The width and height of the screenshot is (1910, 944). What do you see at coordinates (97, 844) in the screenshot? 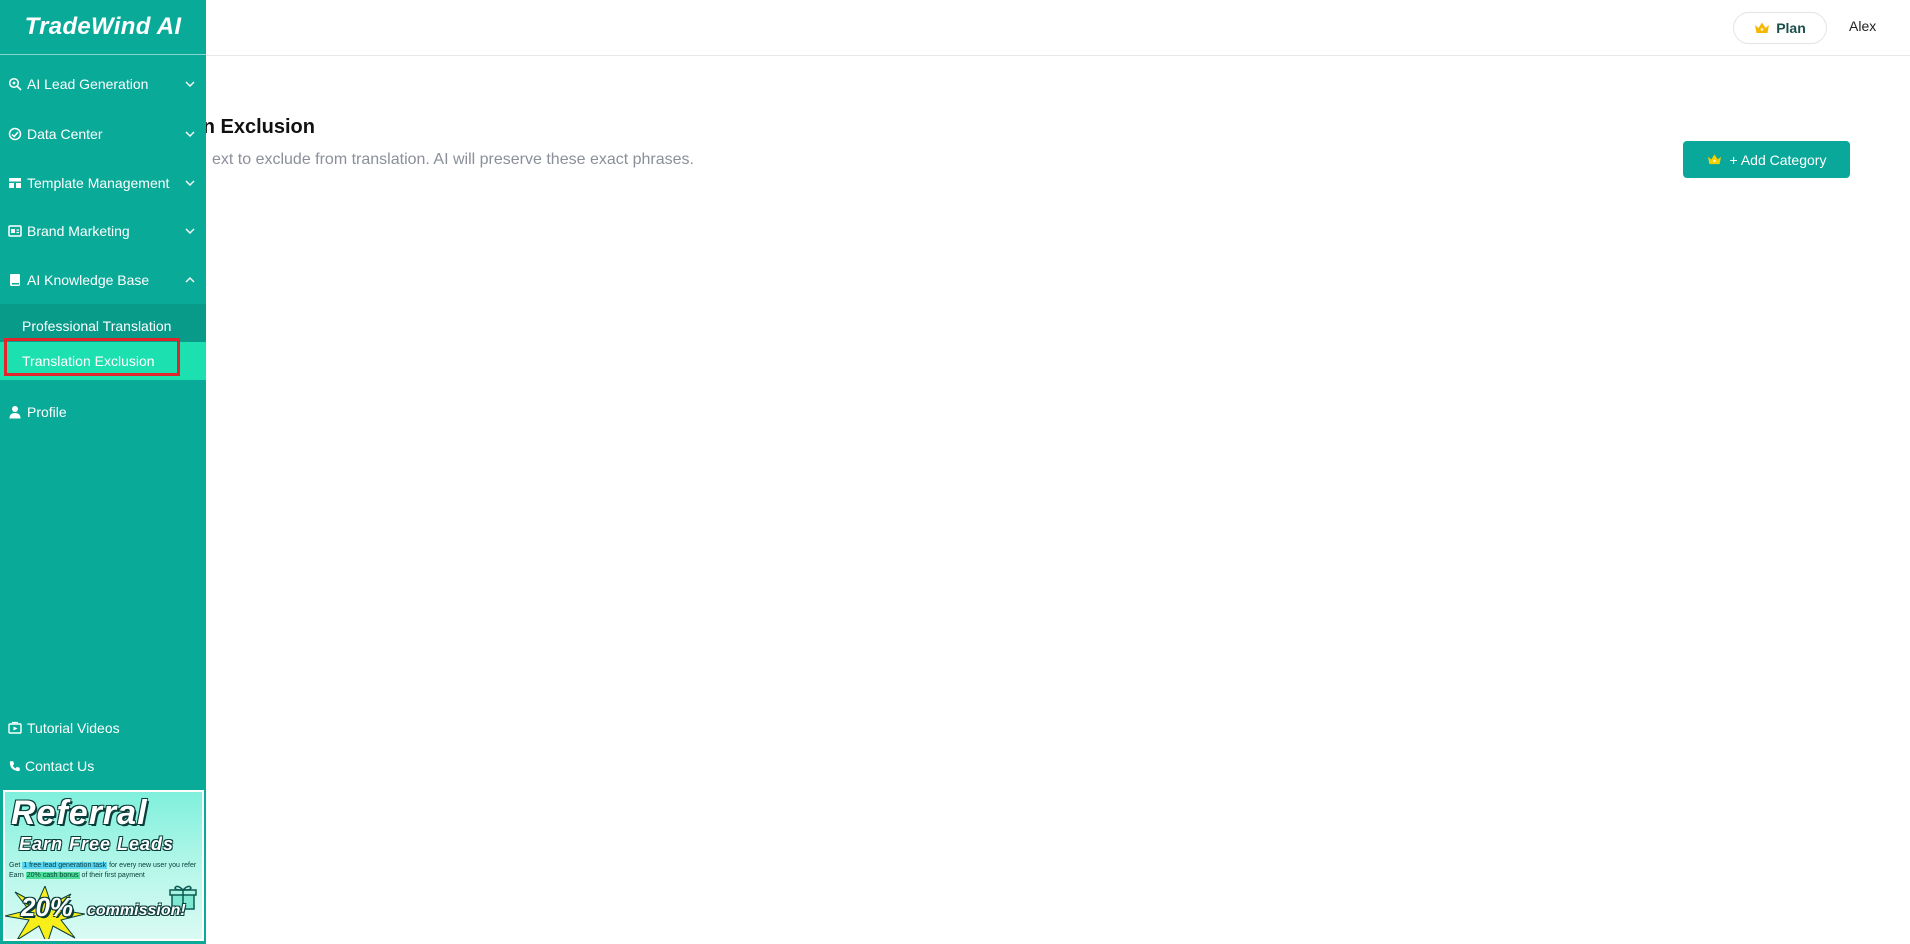
I see `banner-subtitle: Earn Free Leads` at bounding box center [97, 844].